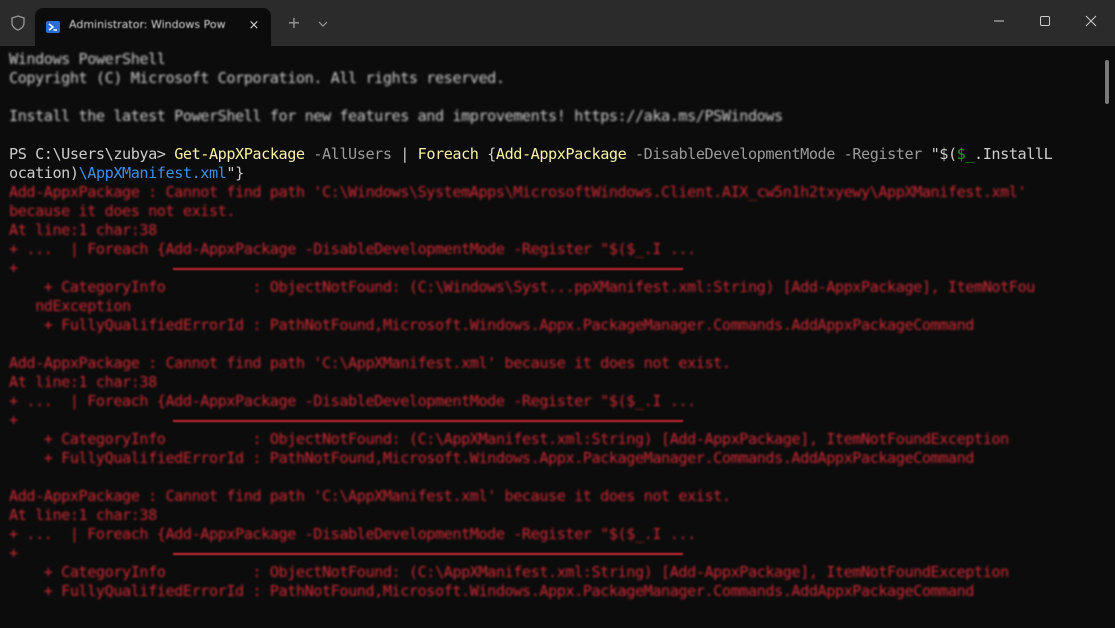 Image resolution: width=1115 pixels, height=628 pixels. Describe the element at coordinates (348, 154) in the screenshot. I see `parameter: -AllUsers` at that location.